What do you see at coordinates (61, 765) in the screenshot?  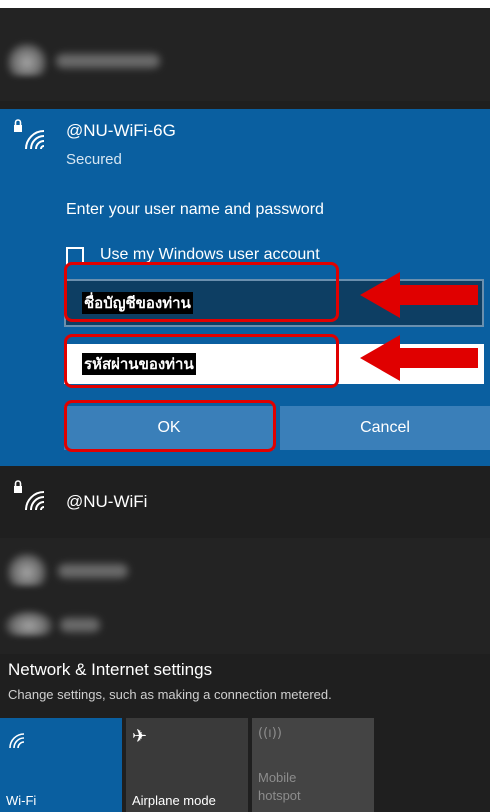 I see `wifi-toggle-tile: Wi-Fi` at bounding box center [61, 765].